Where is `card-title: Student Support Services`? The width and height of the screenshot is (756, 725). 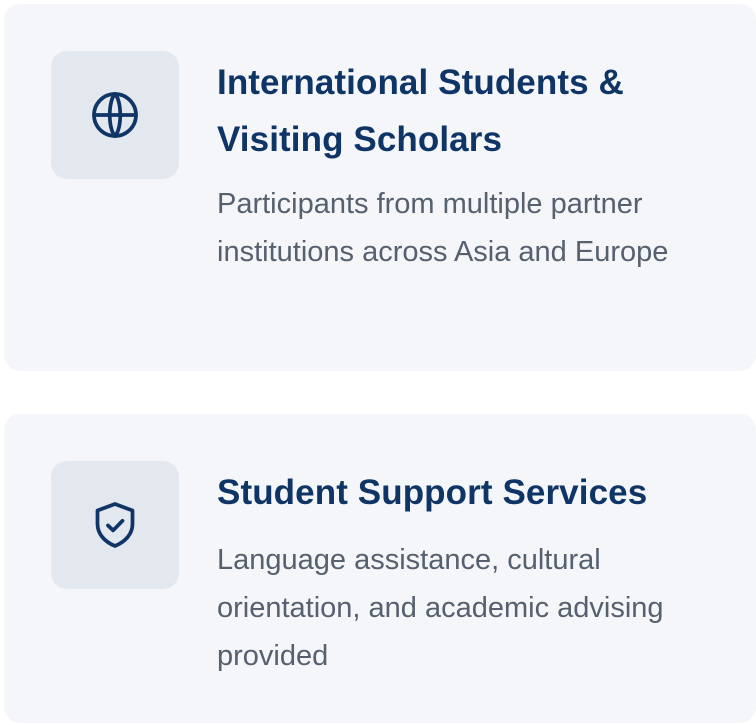 card-title: Student Support Services is located at coordinates (432, 492).